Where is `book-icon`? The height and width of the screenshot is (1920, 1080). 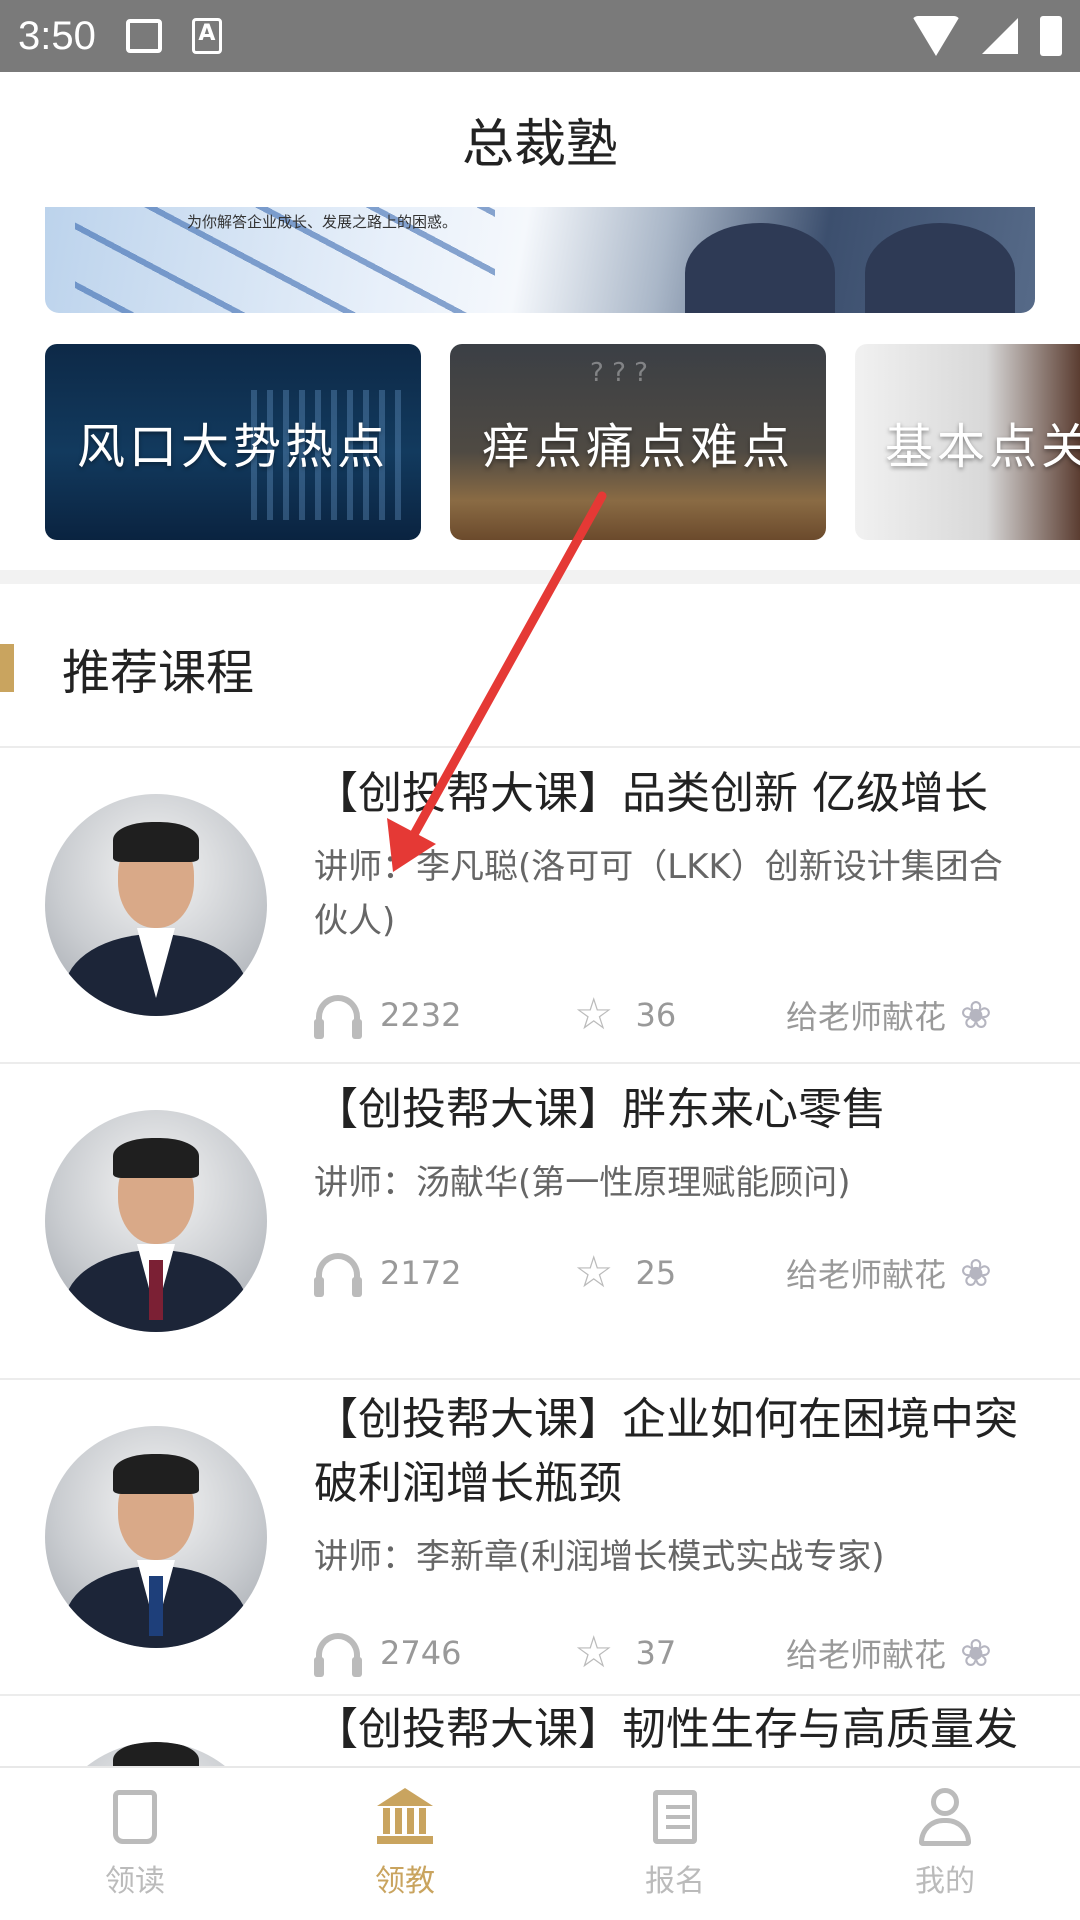
book-icon is located at coordinates (135, 1817).